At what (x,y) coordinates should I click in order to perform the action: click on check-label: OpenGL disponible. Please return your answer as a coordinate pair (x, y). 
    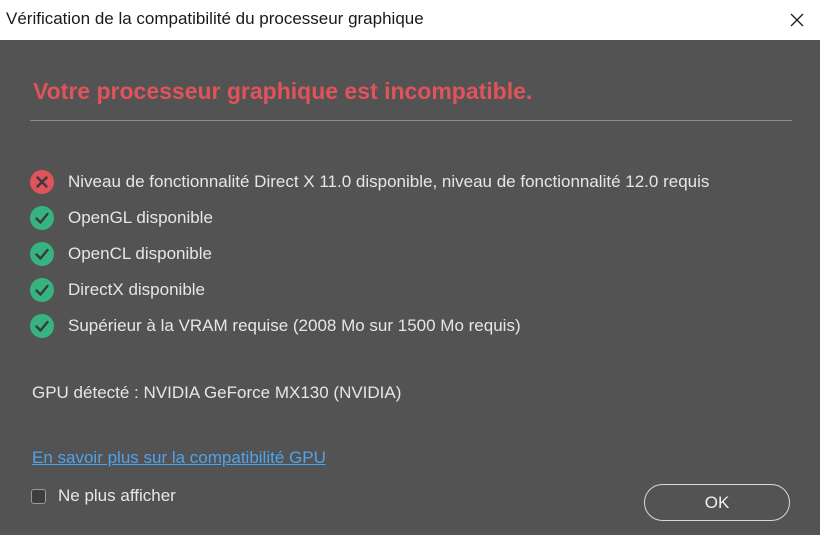
    Looking at the image, I should click on (140, 217).